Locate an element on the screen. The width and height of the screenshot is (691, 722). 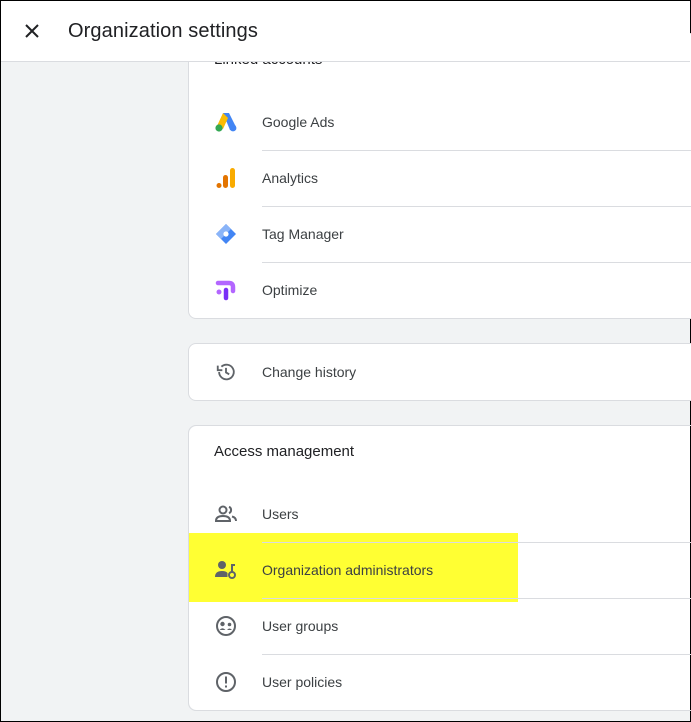
users-icon is located at coordinates (226, 514).